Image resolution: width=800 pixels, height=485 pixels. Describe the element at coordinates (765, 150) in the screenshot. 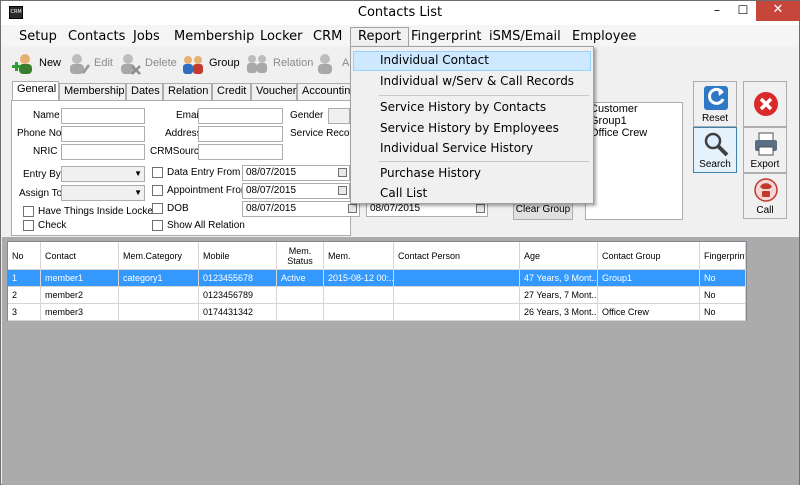

I see `export-button: Export` at that location.